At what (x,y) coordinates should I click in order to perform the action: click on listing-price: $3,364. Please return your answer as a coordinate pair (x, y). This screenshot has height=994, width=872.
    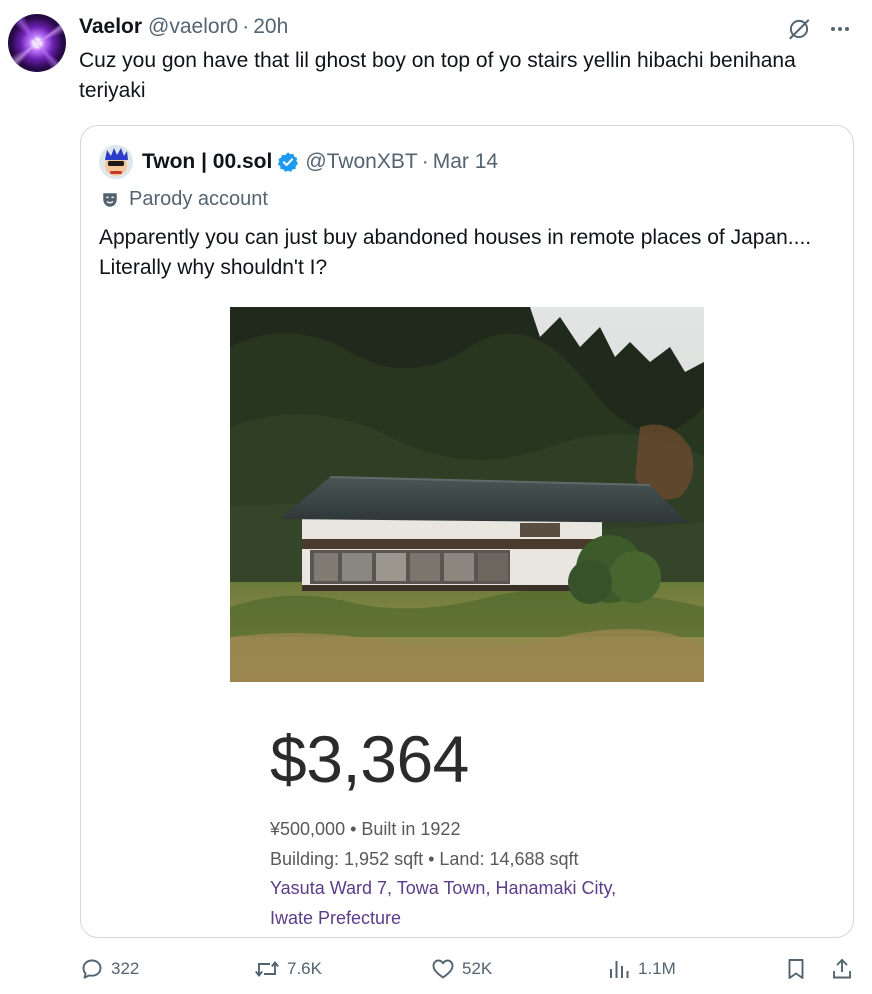
    Looking at the image, I should click on (369, 759).